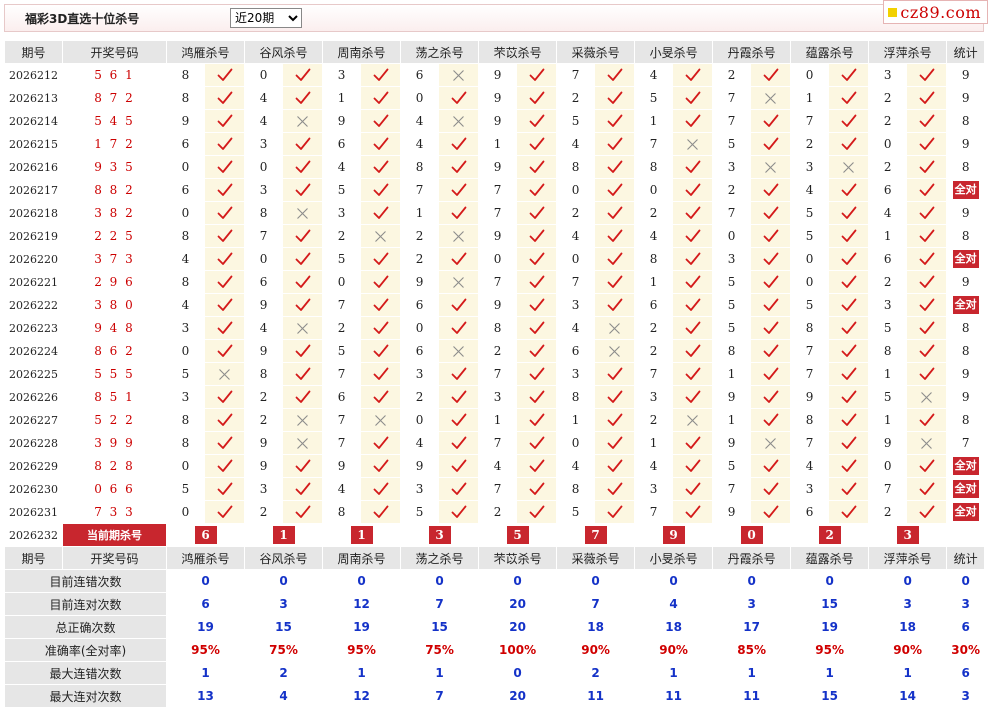 The height and width of the screenshot is (708, 990). I want to click on summary-value: 11, so click(752, 696).